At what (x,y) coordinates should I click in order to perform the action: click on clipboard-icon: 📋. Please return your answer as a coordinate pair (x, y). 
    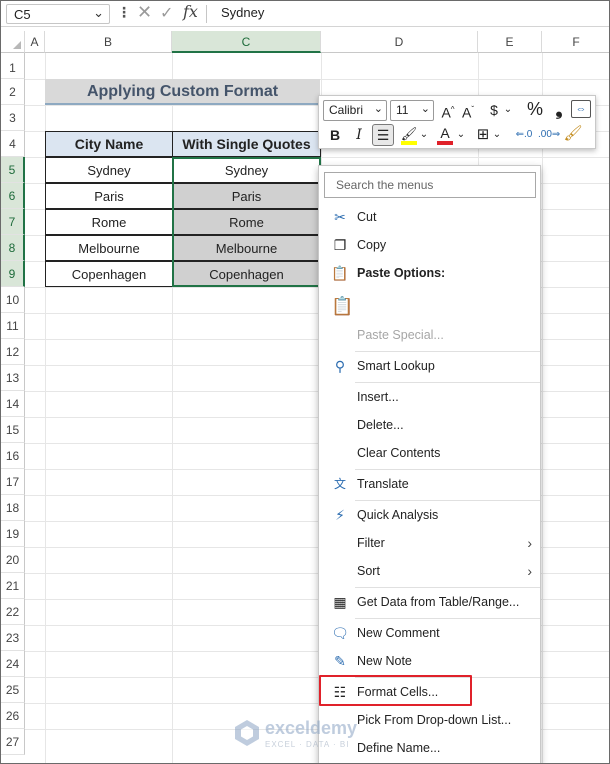
    Looking at the image, I should click on (340, 273).